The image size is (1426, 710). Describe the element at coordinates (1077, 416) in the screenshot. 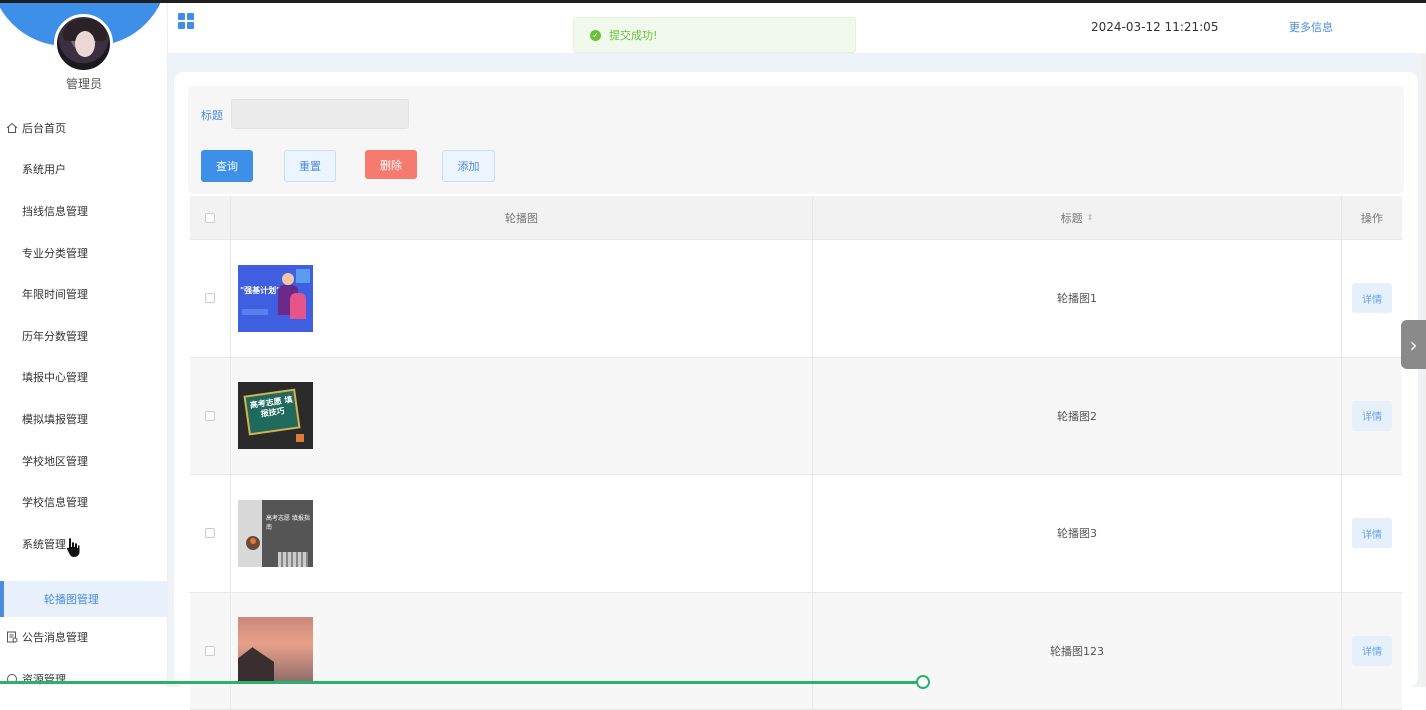

I see `row-title: 轮播图2` at that location.